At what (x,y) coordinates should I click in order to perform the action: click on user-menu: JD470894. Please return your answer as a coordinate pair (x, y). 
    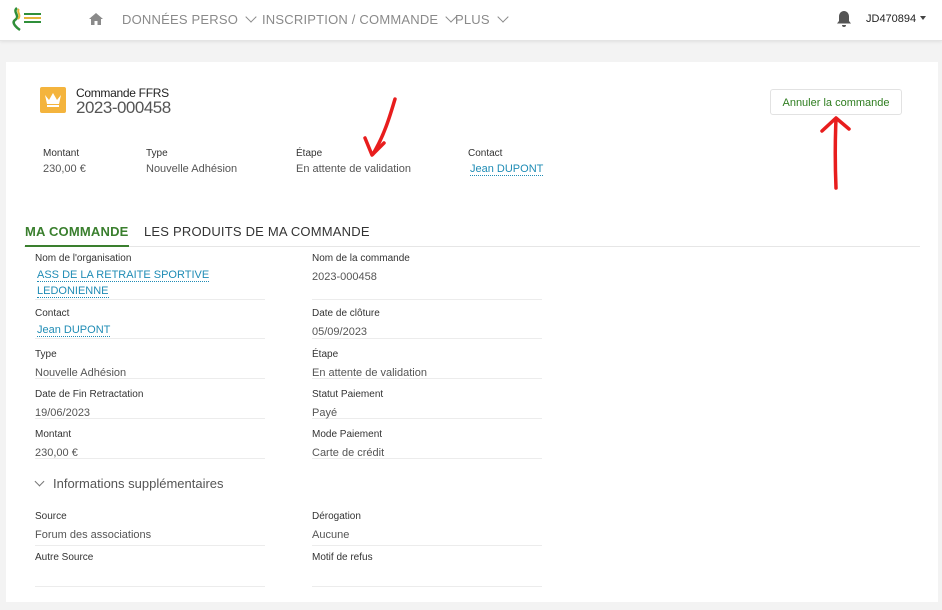
    Looking at the image, I should click on (896, 19).